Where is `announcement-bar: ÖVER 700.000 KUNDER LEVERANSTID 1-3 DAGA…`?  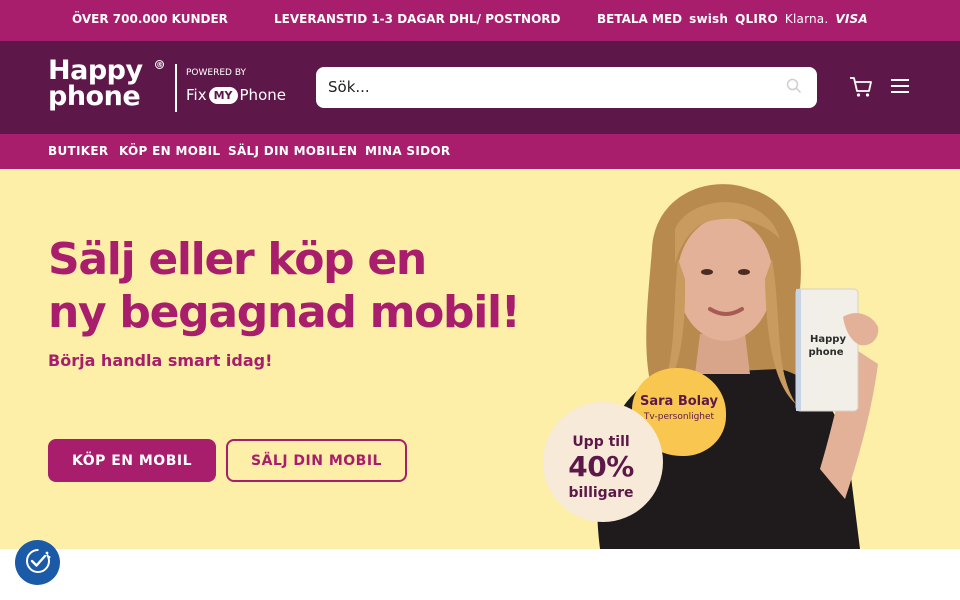
announcement-bar: ÖVER 700.000 KUNDER LEVERANSTID 1-3 DAGA… is located at coordinates (480, 20).